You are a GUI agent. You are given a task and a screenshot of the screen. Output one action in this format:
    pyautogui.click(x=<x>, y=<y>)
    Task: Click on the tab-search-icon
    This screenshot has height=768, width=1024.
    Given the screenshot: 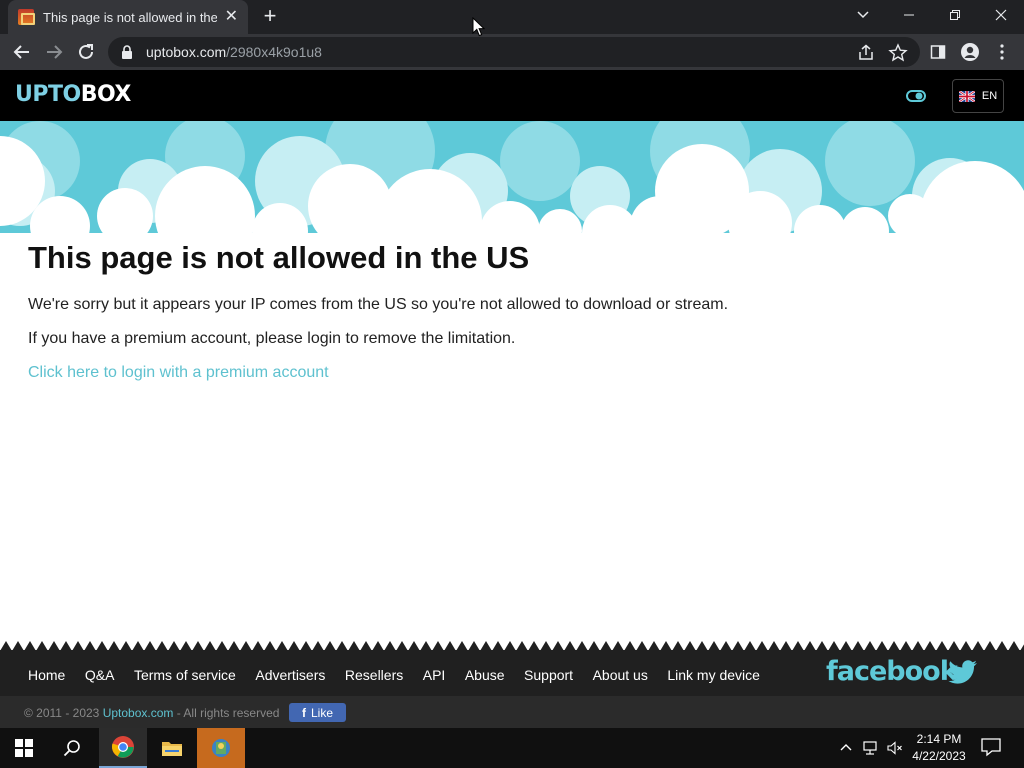 What is the action you would take?
    pyautogui.click(x=863, y=15)
    